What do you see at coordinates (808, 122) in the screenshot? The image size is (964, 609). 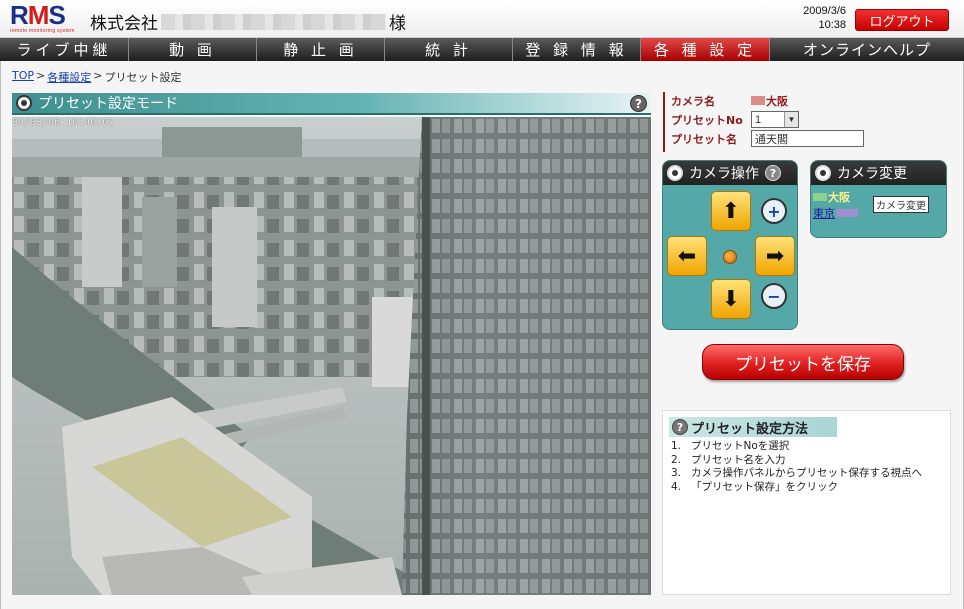 I see `preset-settings: カメラ名 大阪 プリセットNo 1 ▼ プリセット名 通天閣` at bounding box center [808, 122].